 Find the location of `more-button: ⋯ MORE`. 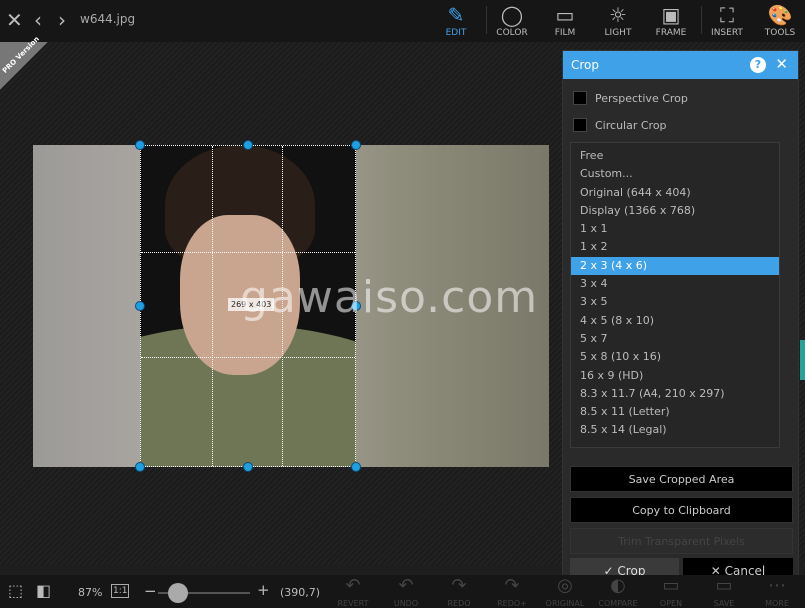

more-button: ⋯ MORE is located at coordinates (777, 591).